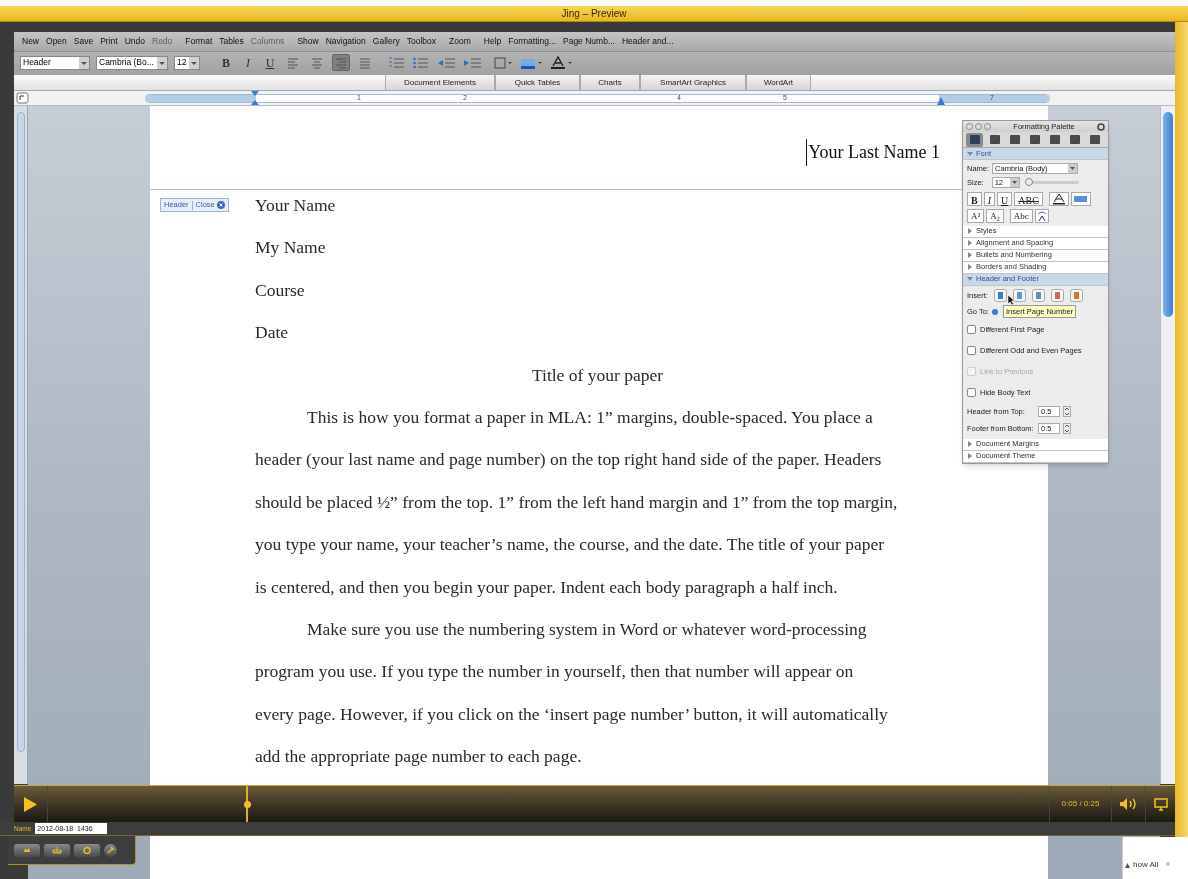  What do you see at coordinates (272, 333) in the screenshot?
I see `heading-line: Date` at bounding box center [272, 333].